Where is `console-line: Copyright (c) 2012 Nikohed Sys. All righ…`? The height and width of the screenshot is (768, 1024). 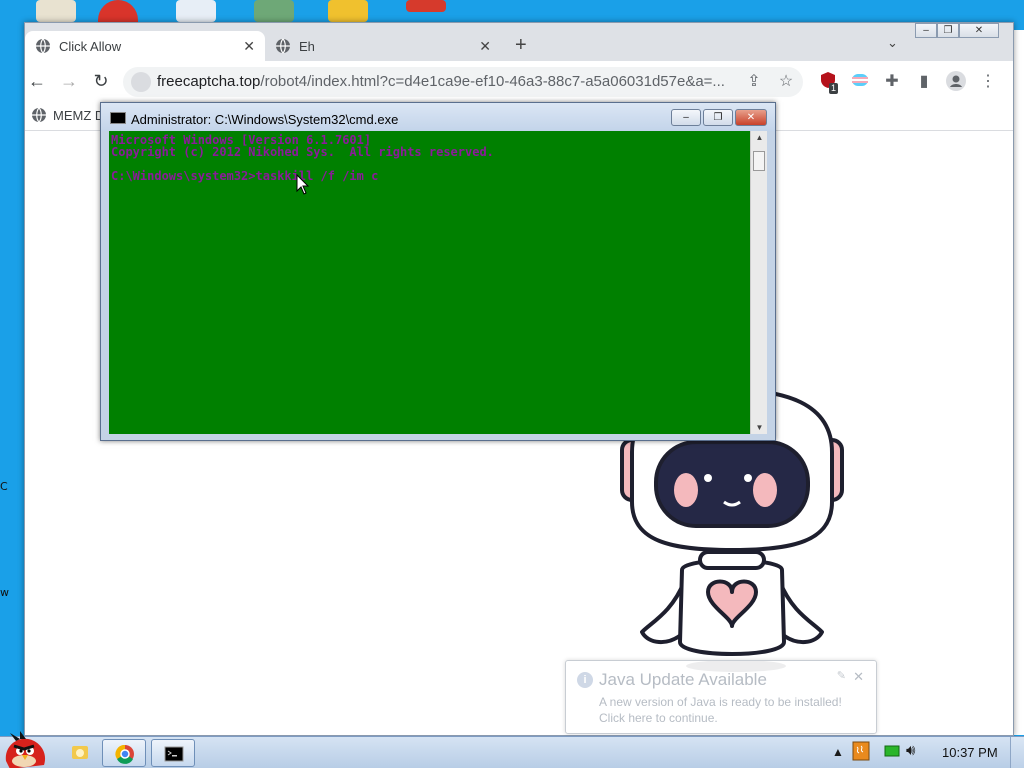 console-line: Copyright (c) 2012 Nikohed Sys. All righ… is located at coordinates (302, 152).